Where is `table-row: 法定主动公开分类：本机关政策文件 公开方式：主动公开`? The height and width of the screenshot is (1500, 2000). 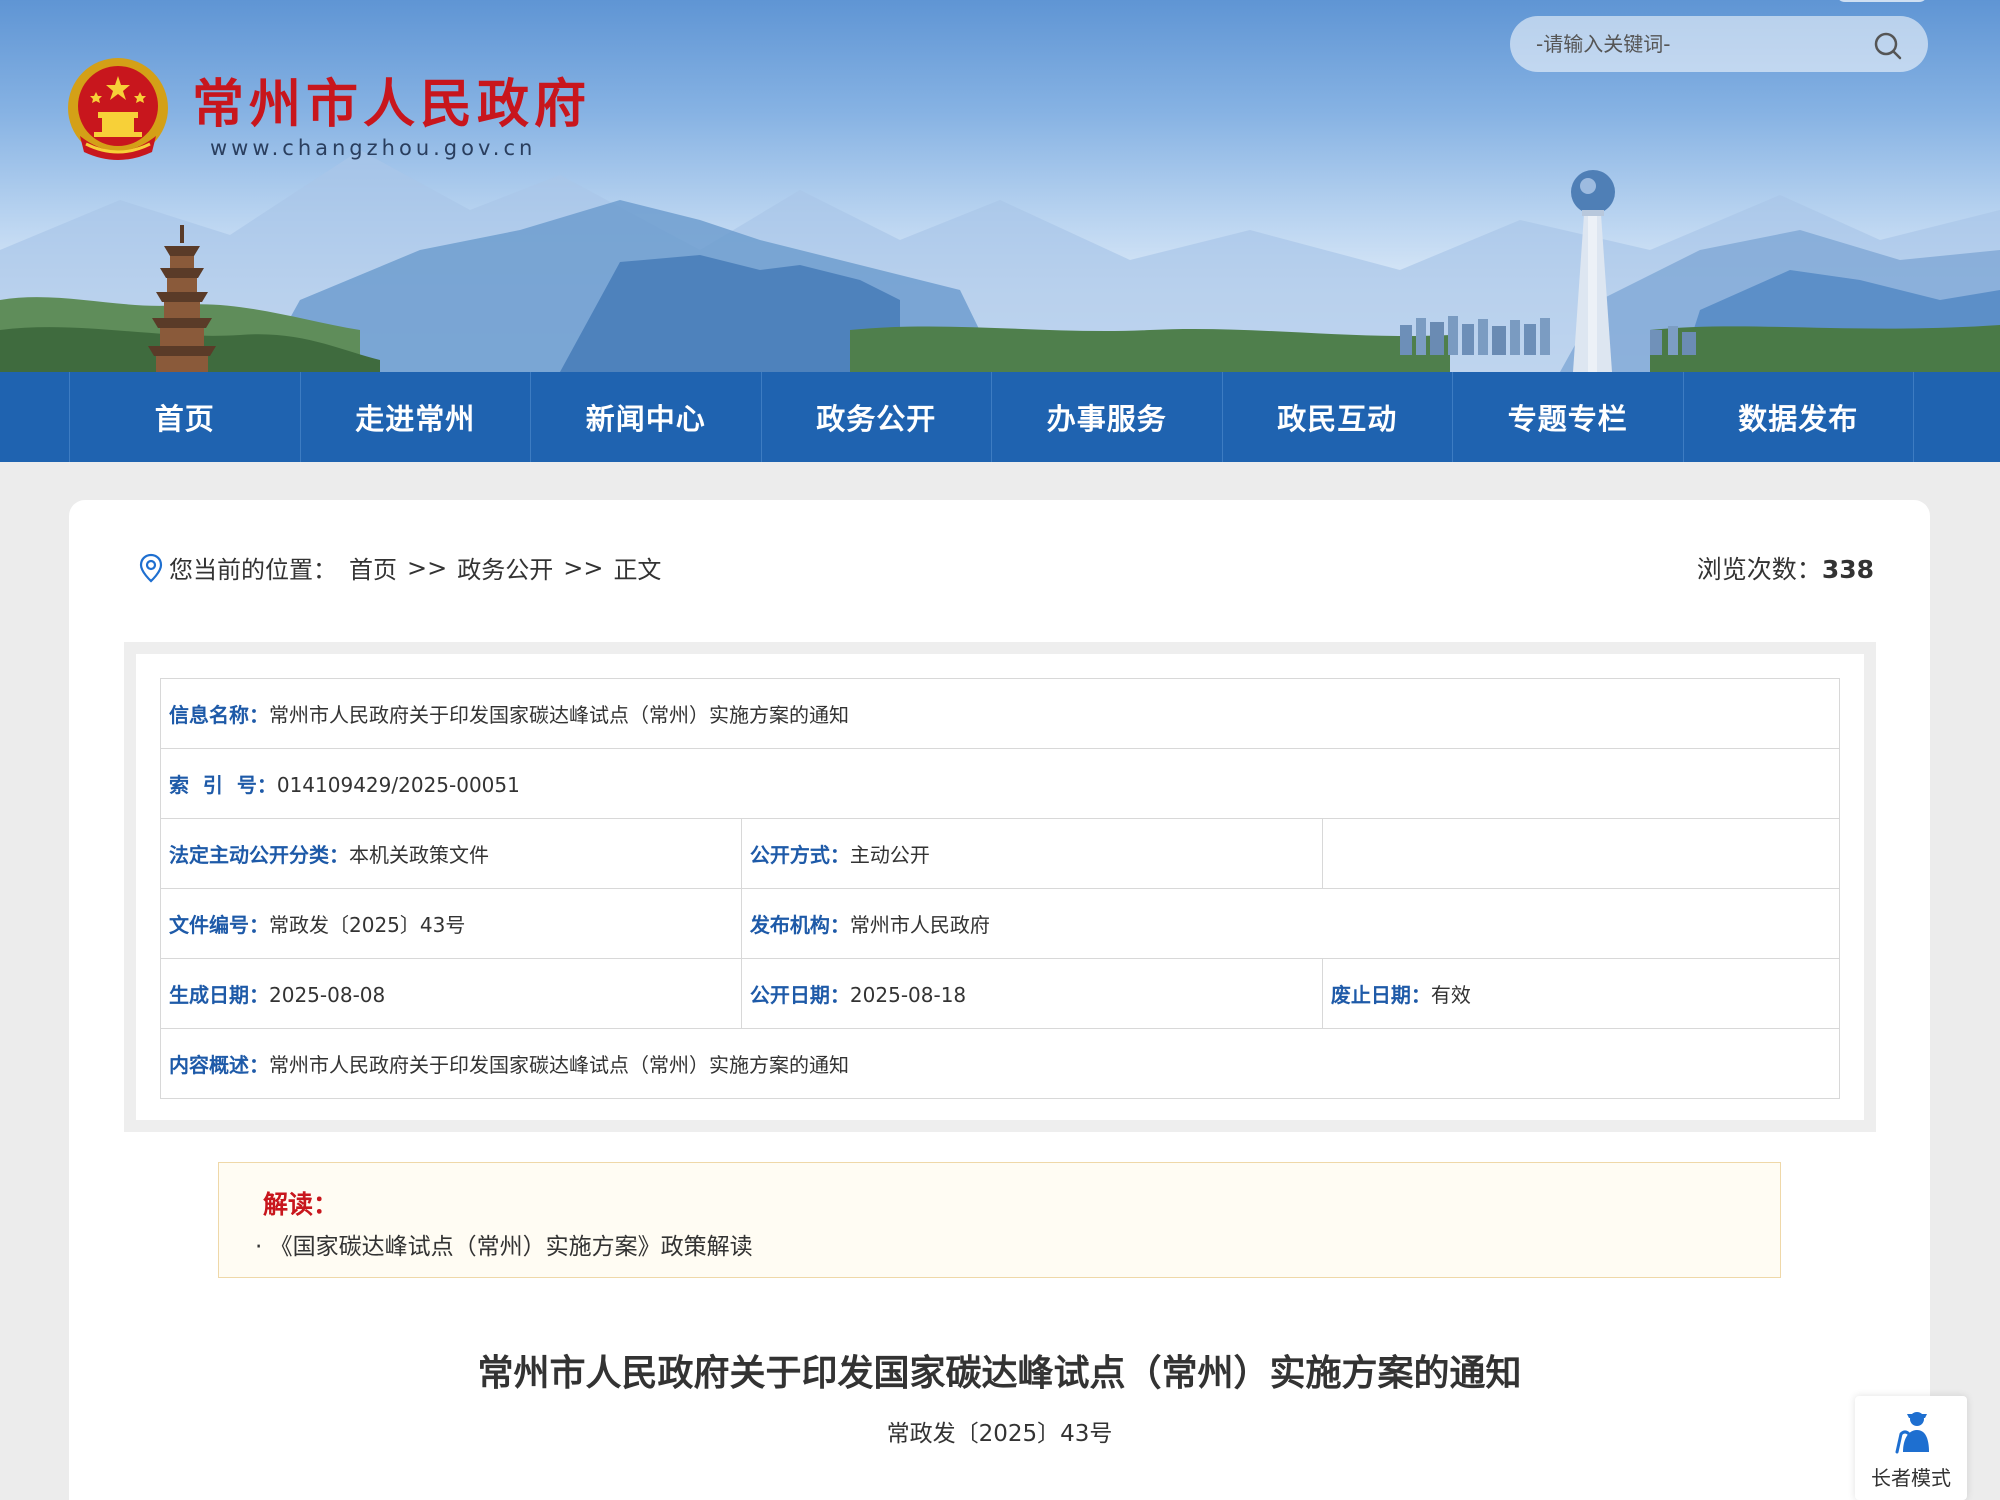
table-row: 法定主动公开分类：本机关政策文件 公开方式：主动公开 is located at coordinates (1000, 853).